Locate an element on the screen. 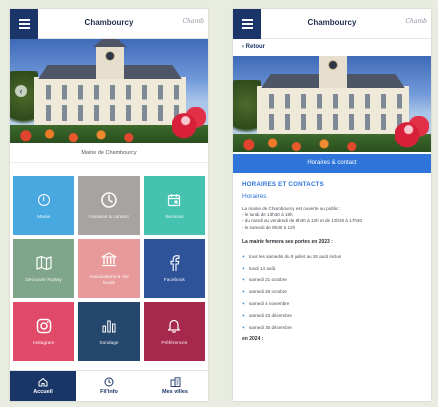 This screenshot has width=438, height=407. tile-decouvrir: Découvrir Roissy is located at coordinates (44, 268).